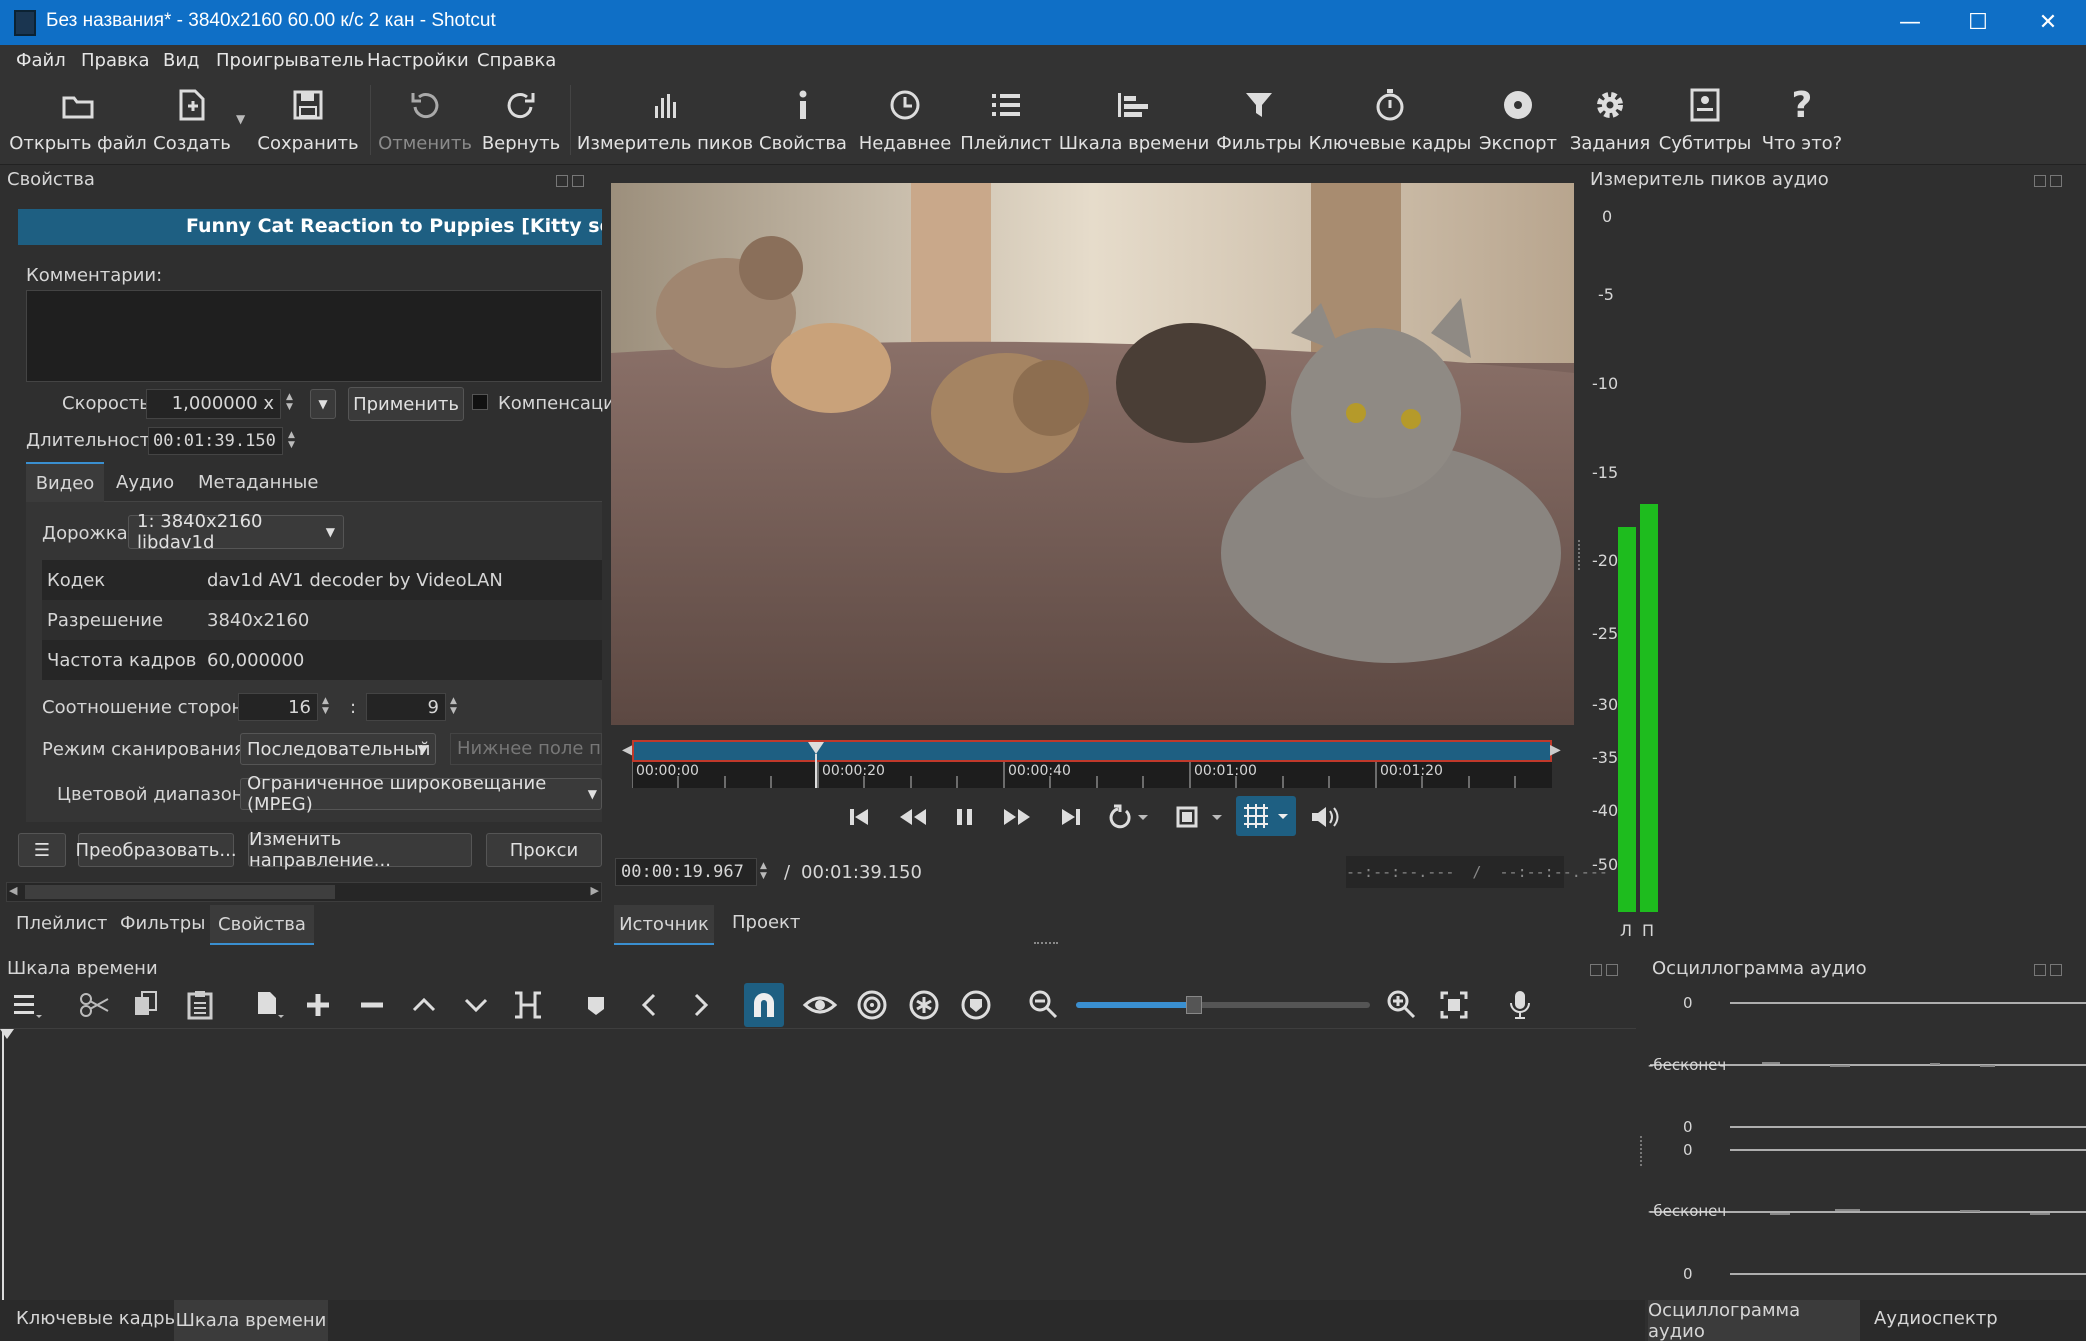 The width and height of the screenshot is (2086, 1341). I want to click on minimize-button: —, so click(1910, 22).